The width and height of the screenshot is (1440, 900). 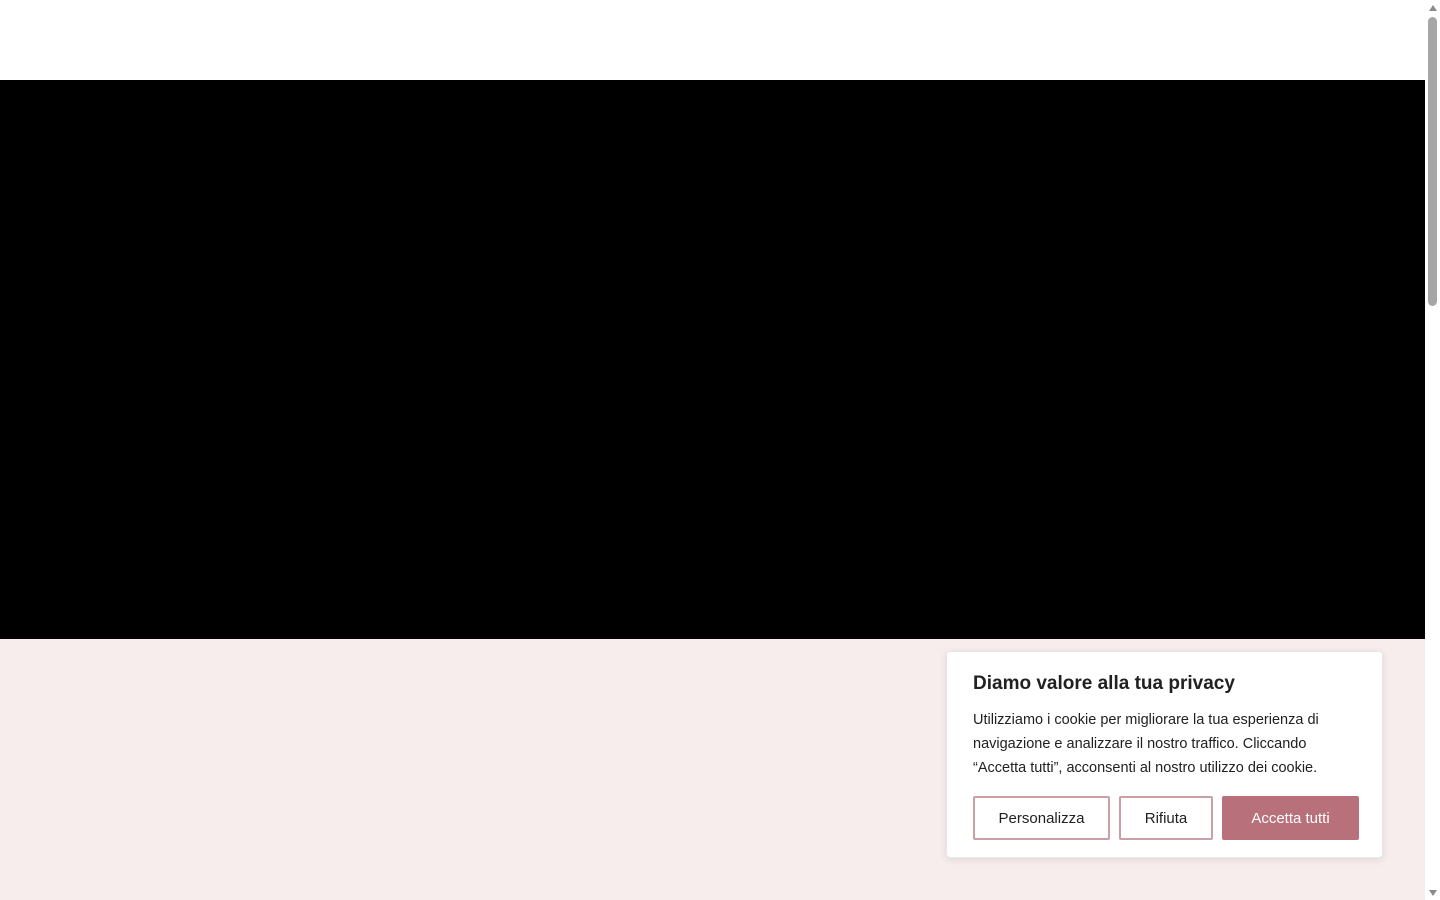 What do you see at coordinates (1432, 450) in the screenshot?
I see `vertical-scrollbar` at bounding box center [1432, 450].